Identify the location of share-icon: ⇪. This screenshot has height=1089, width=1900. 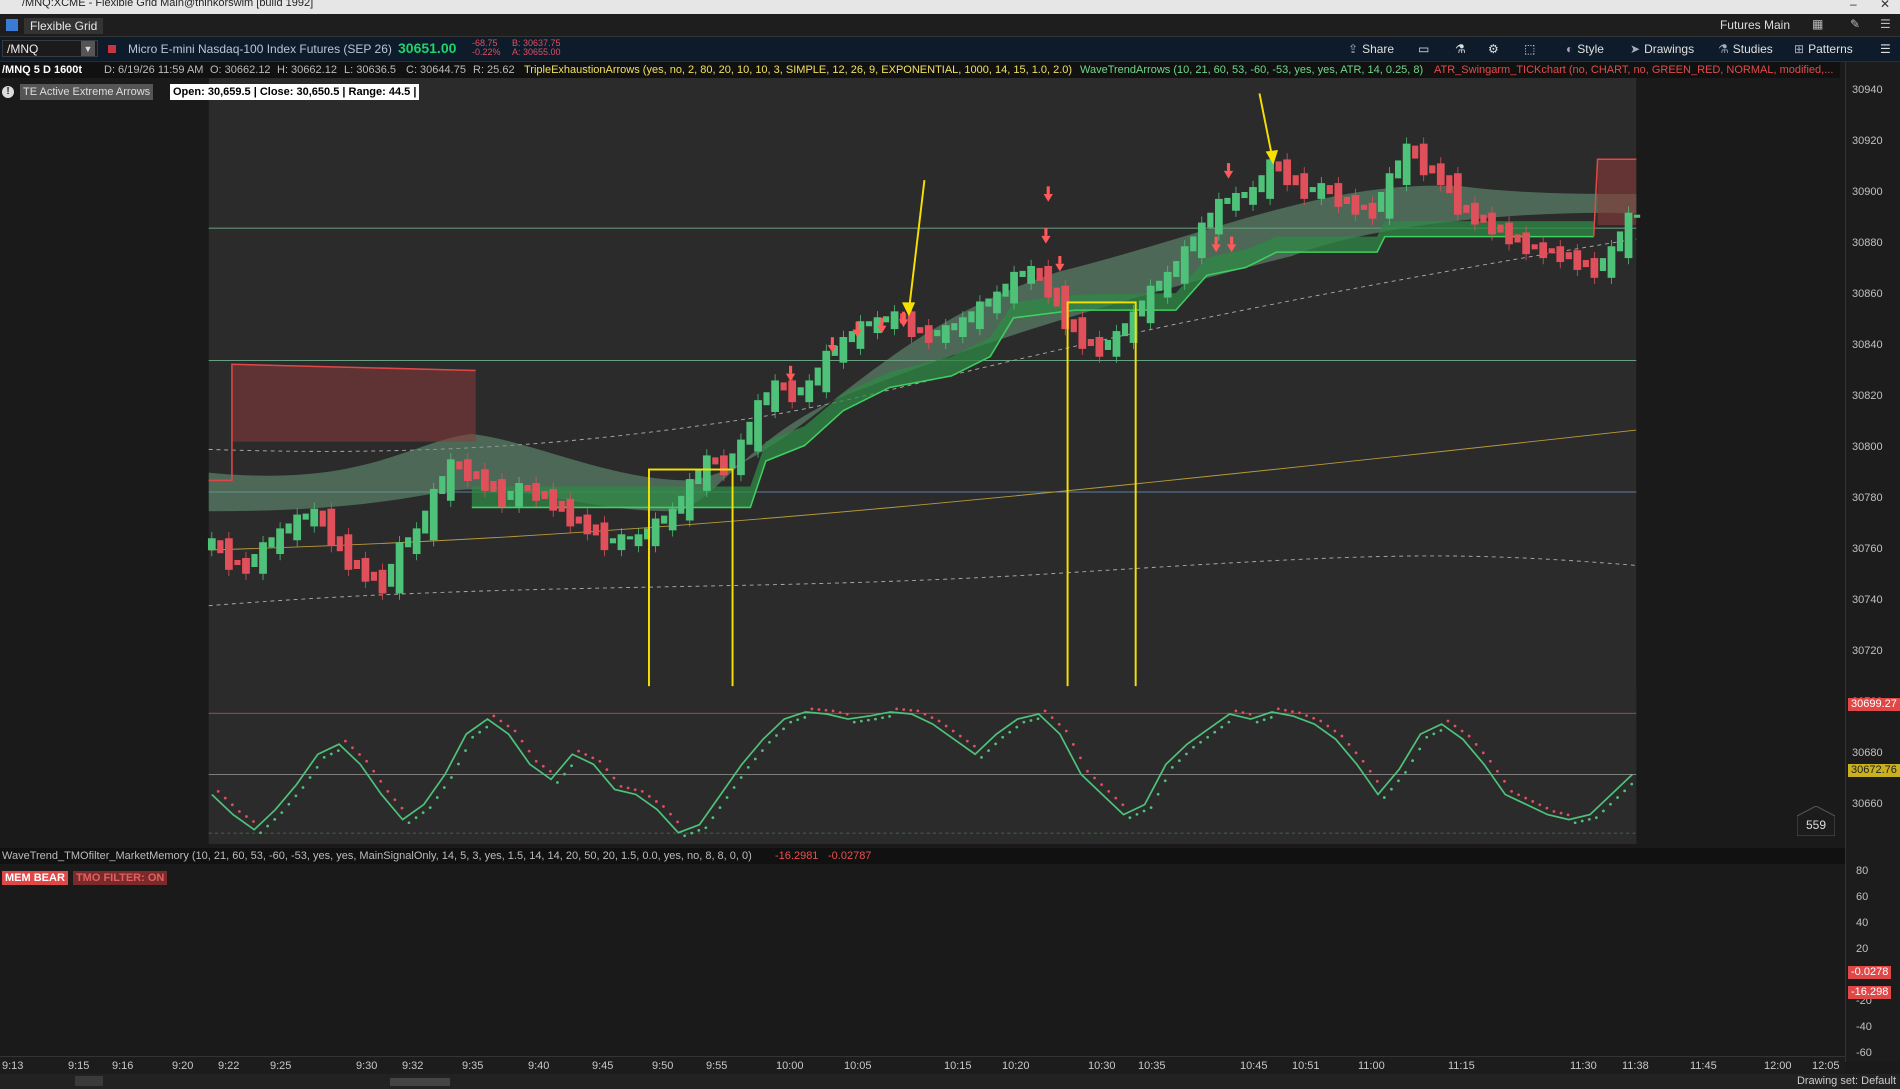
(1353, 49).